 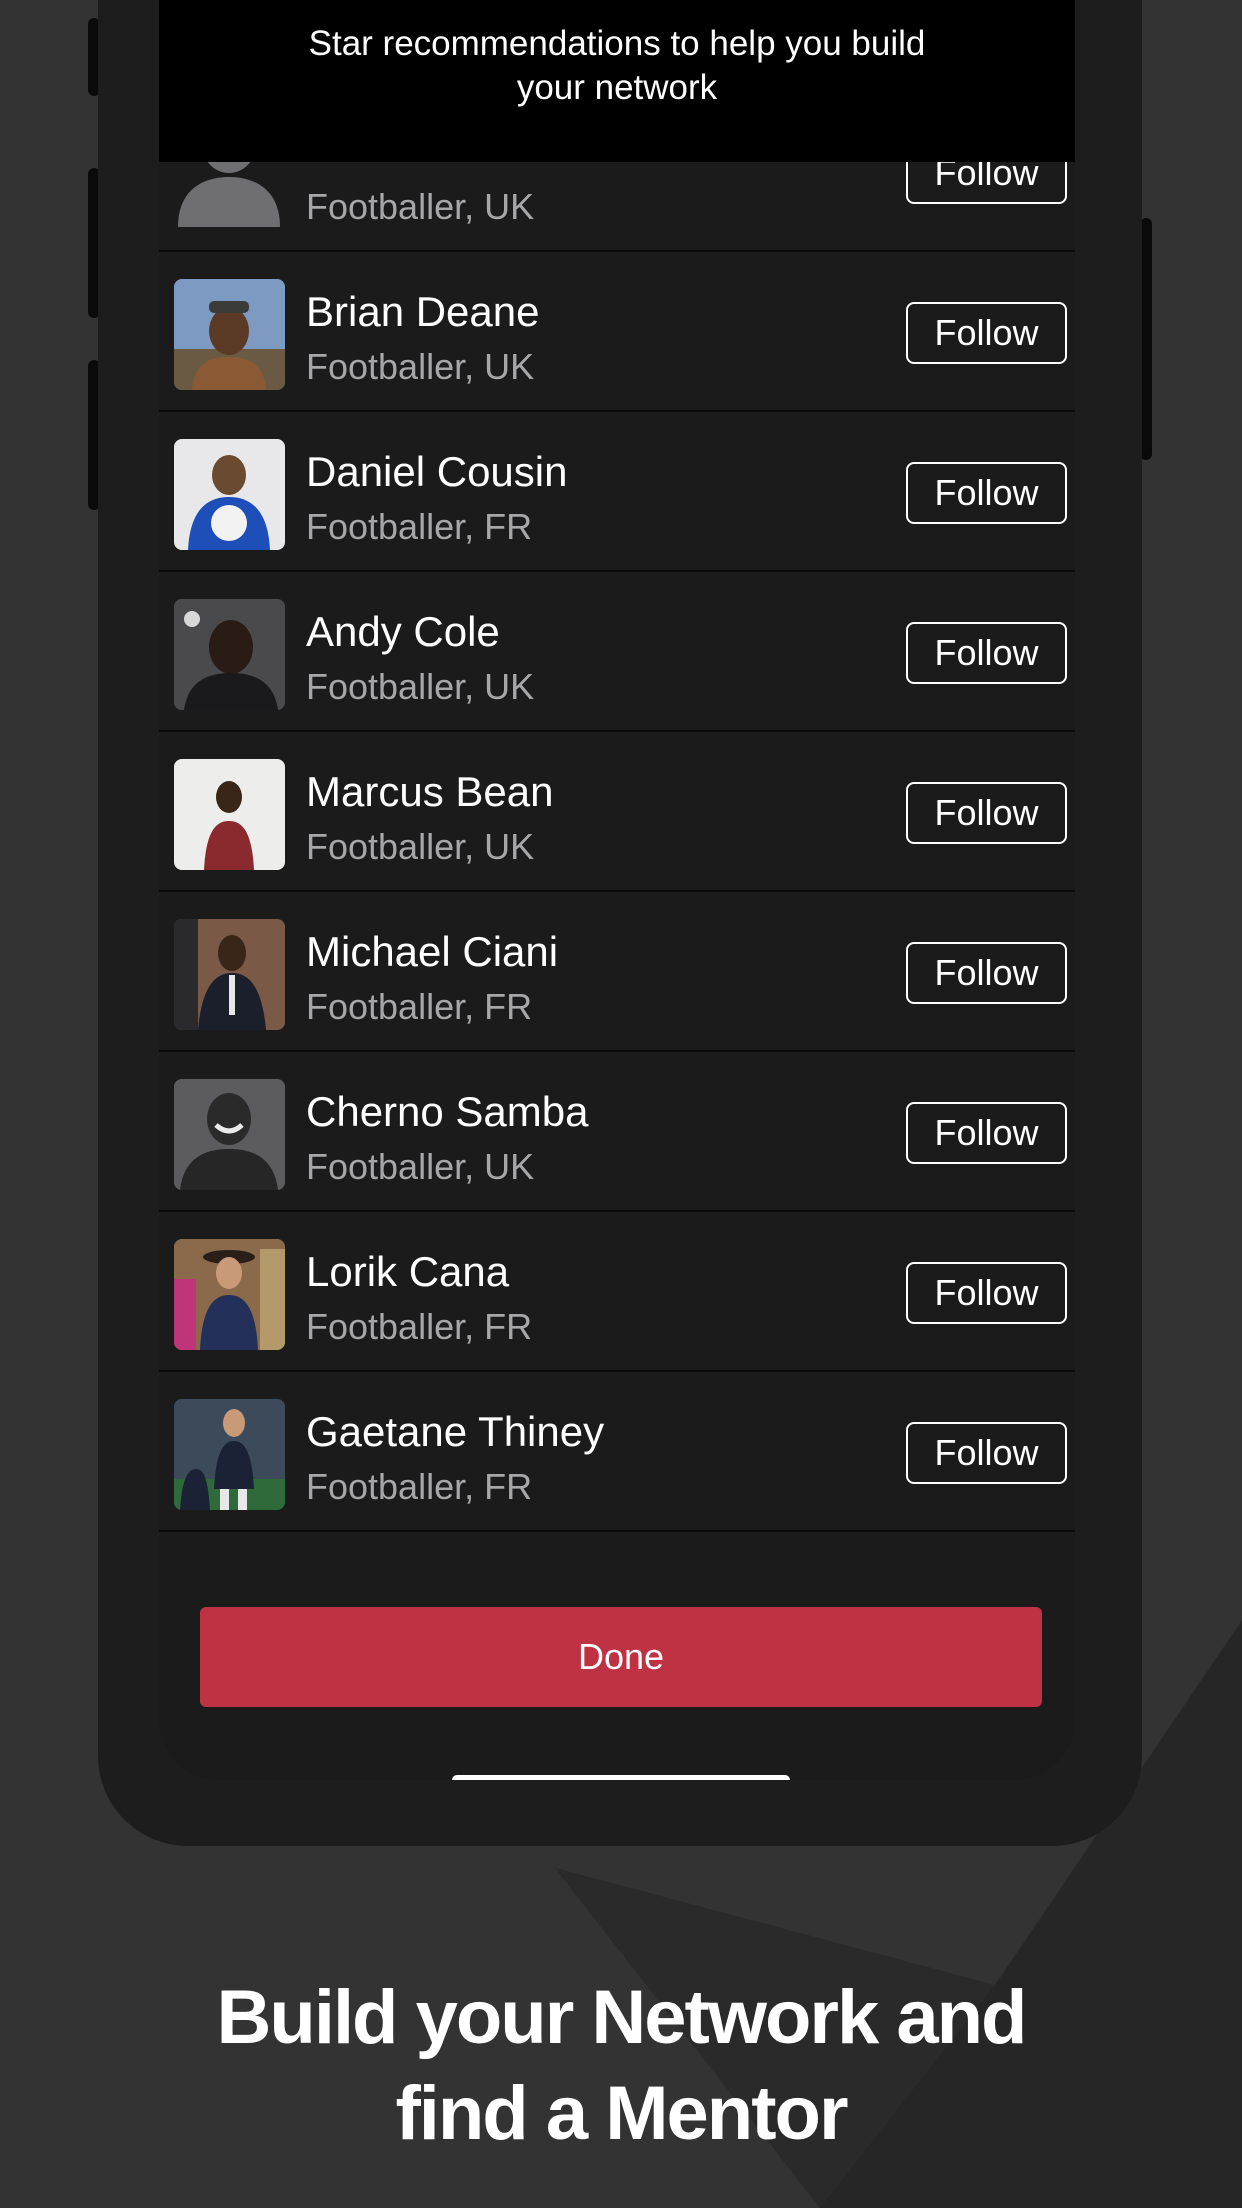 What do you see at coordinates (432, 951) in the screenshot?
I see `person-name: Michael Ciani` at bounding box center [432, 951].